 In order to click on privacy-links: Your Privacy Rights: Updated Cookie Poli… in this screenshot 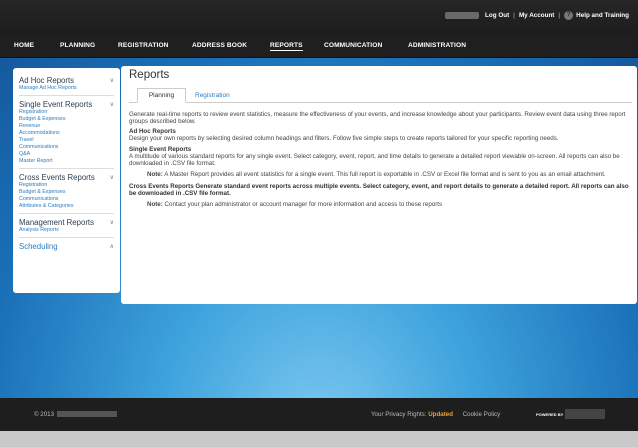, I will do `click(435, 414)`.